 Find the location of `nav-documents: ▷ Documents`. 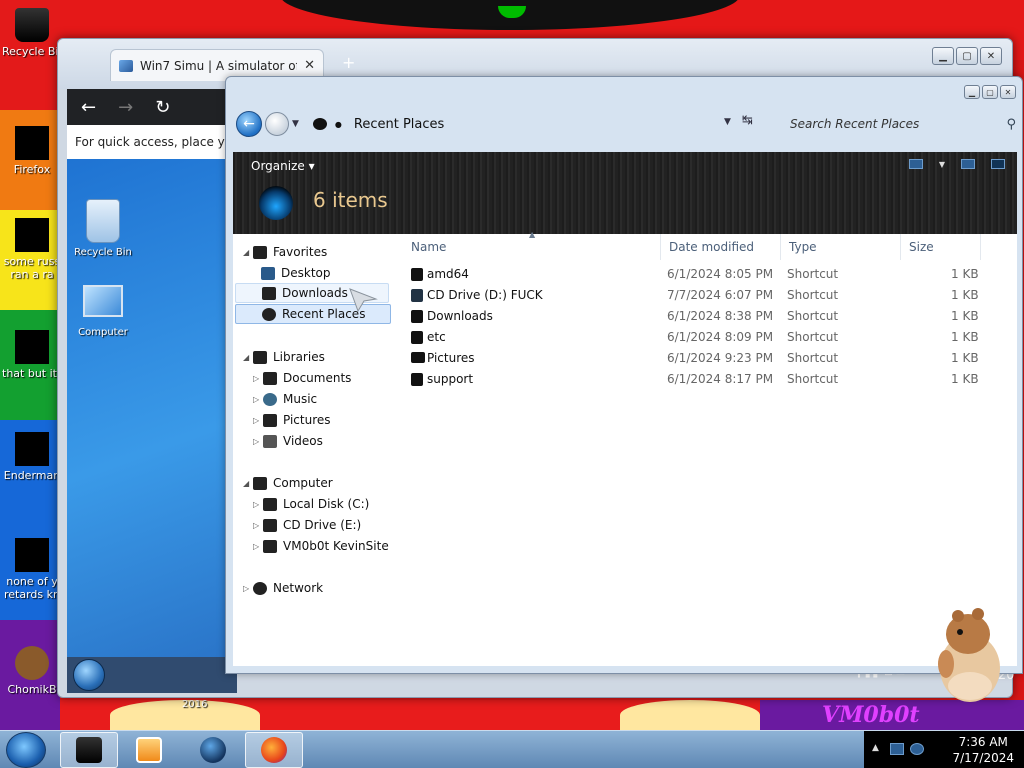

nav-documents: ▷ Documents is located at coordinates (302, 378).